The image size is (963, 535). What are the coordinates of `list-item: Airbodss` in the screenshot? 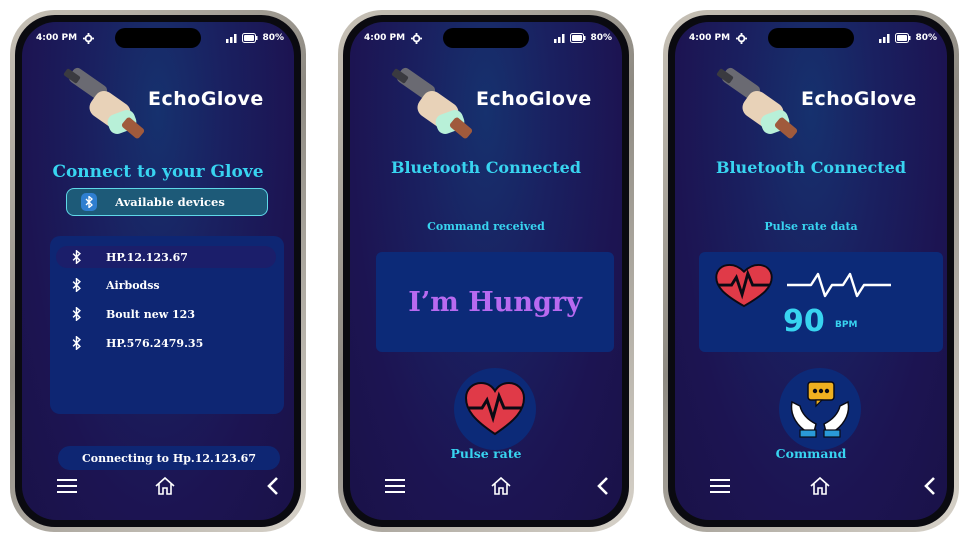 It's located at (166, 285).